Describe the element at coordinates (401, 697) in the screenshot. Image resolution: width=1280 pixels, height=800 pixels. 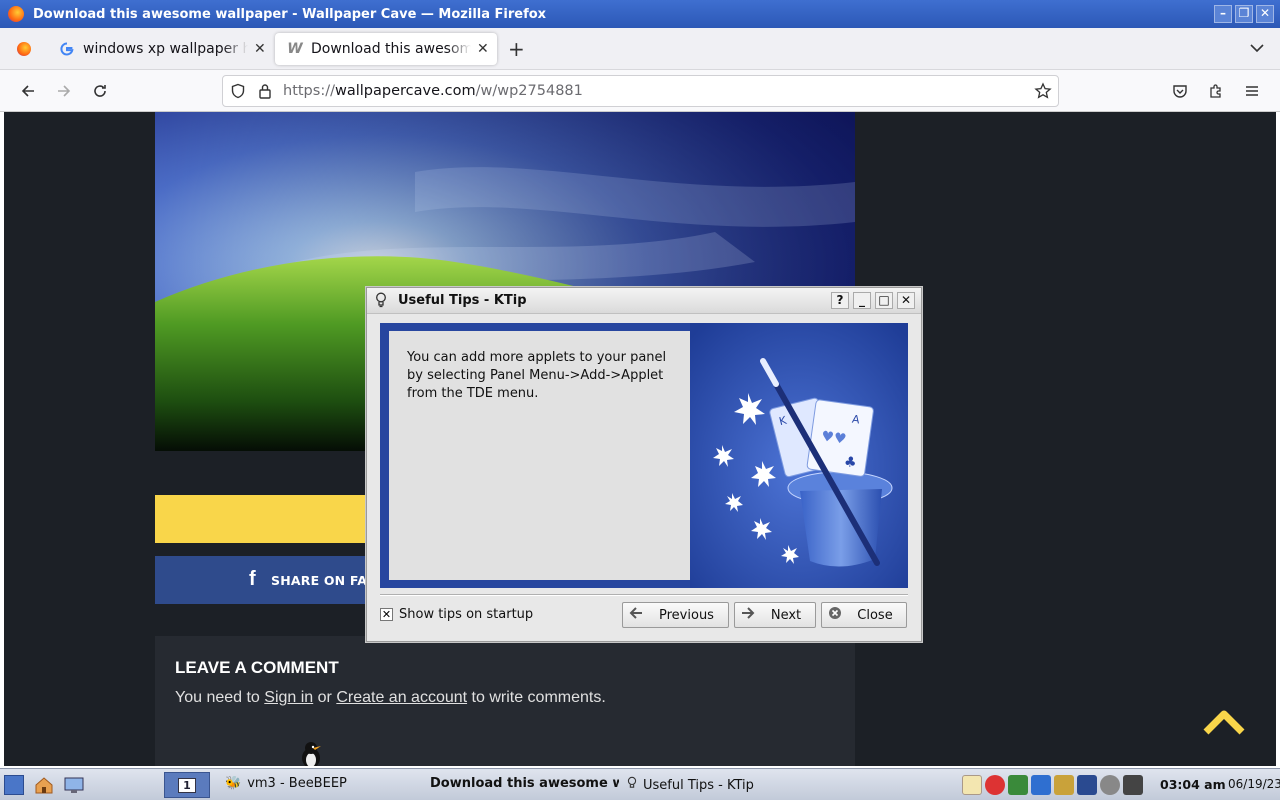
I see `create-account-link: Create an account` at that location.